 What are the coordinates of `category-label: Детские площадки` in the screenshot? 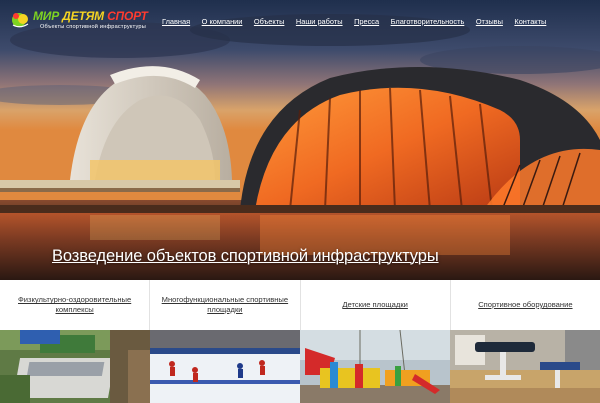 It's located at (375, 305).